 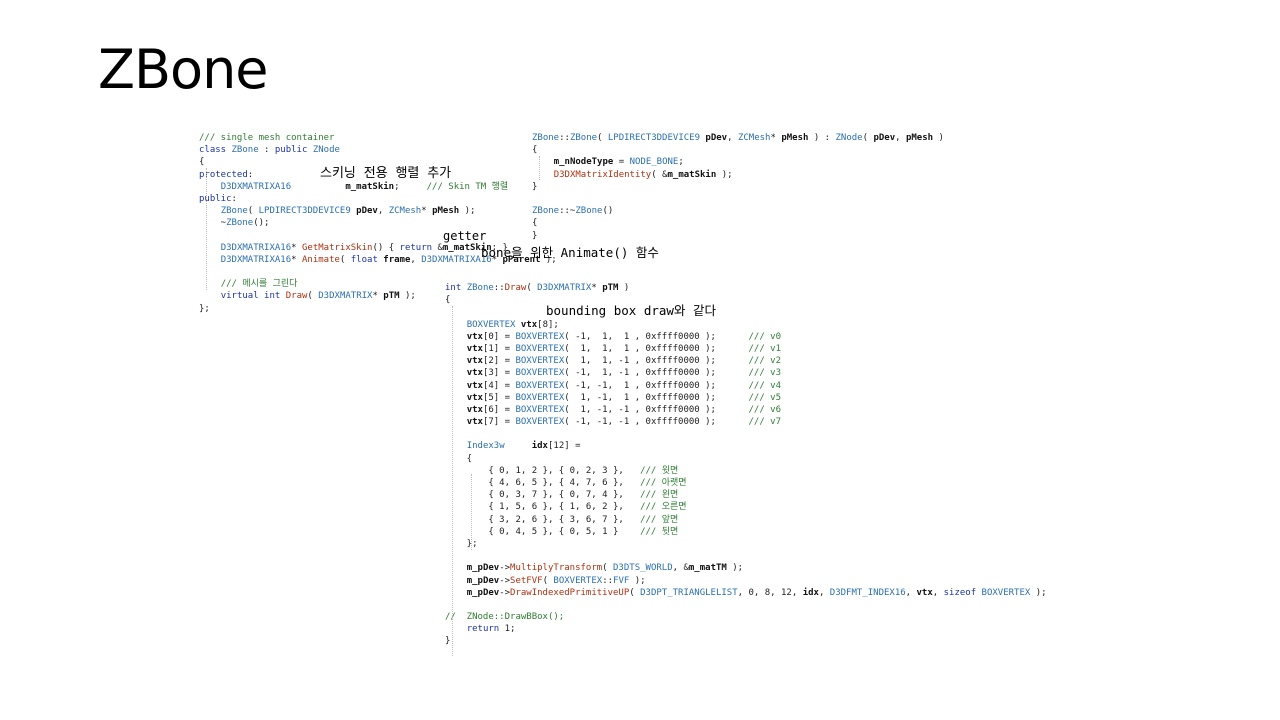 I want to click on code-line: ~ZBone();, so click(x=234, y=223).